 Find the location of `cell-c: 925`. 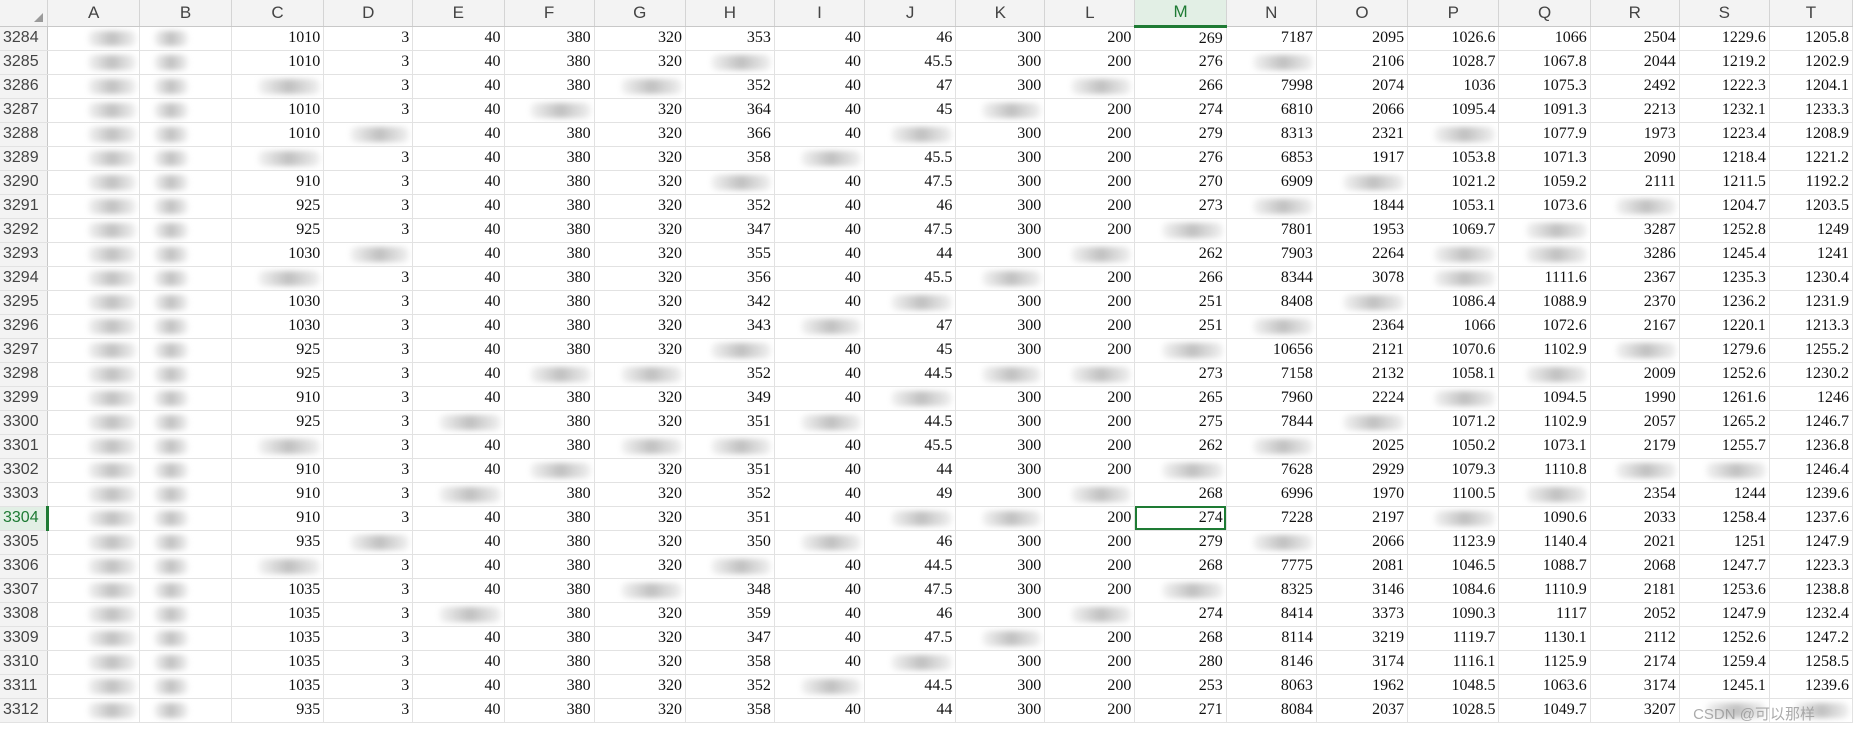

cell-c: 925 is located at coordinates (278, 350).